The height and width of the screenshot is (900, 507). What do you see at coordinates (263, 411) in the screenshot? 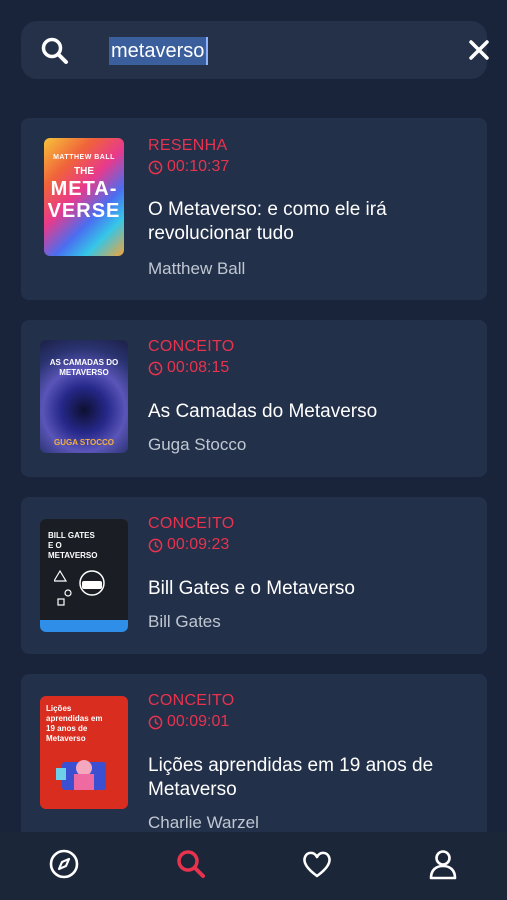
I see `book-title: As Camadas do Metaverso` at bounding box center [263, 411].